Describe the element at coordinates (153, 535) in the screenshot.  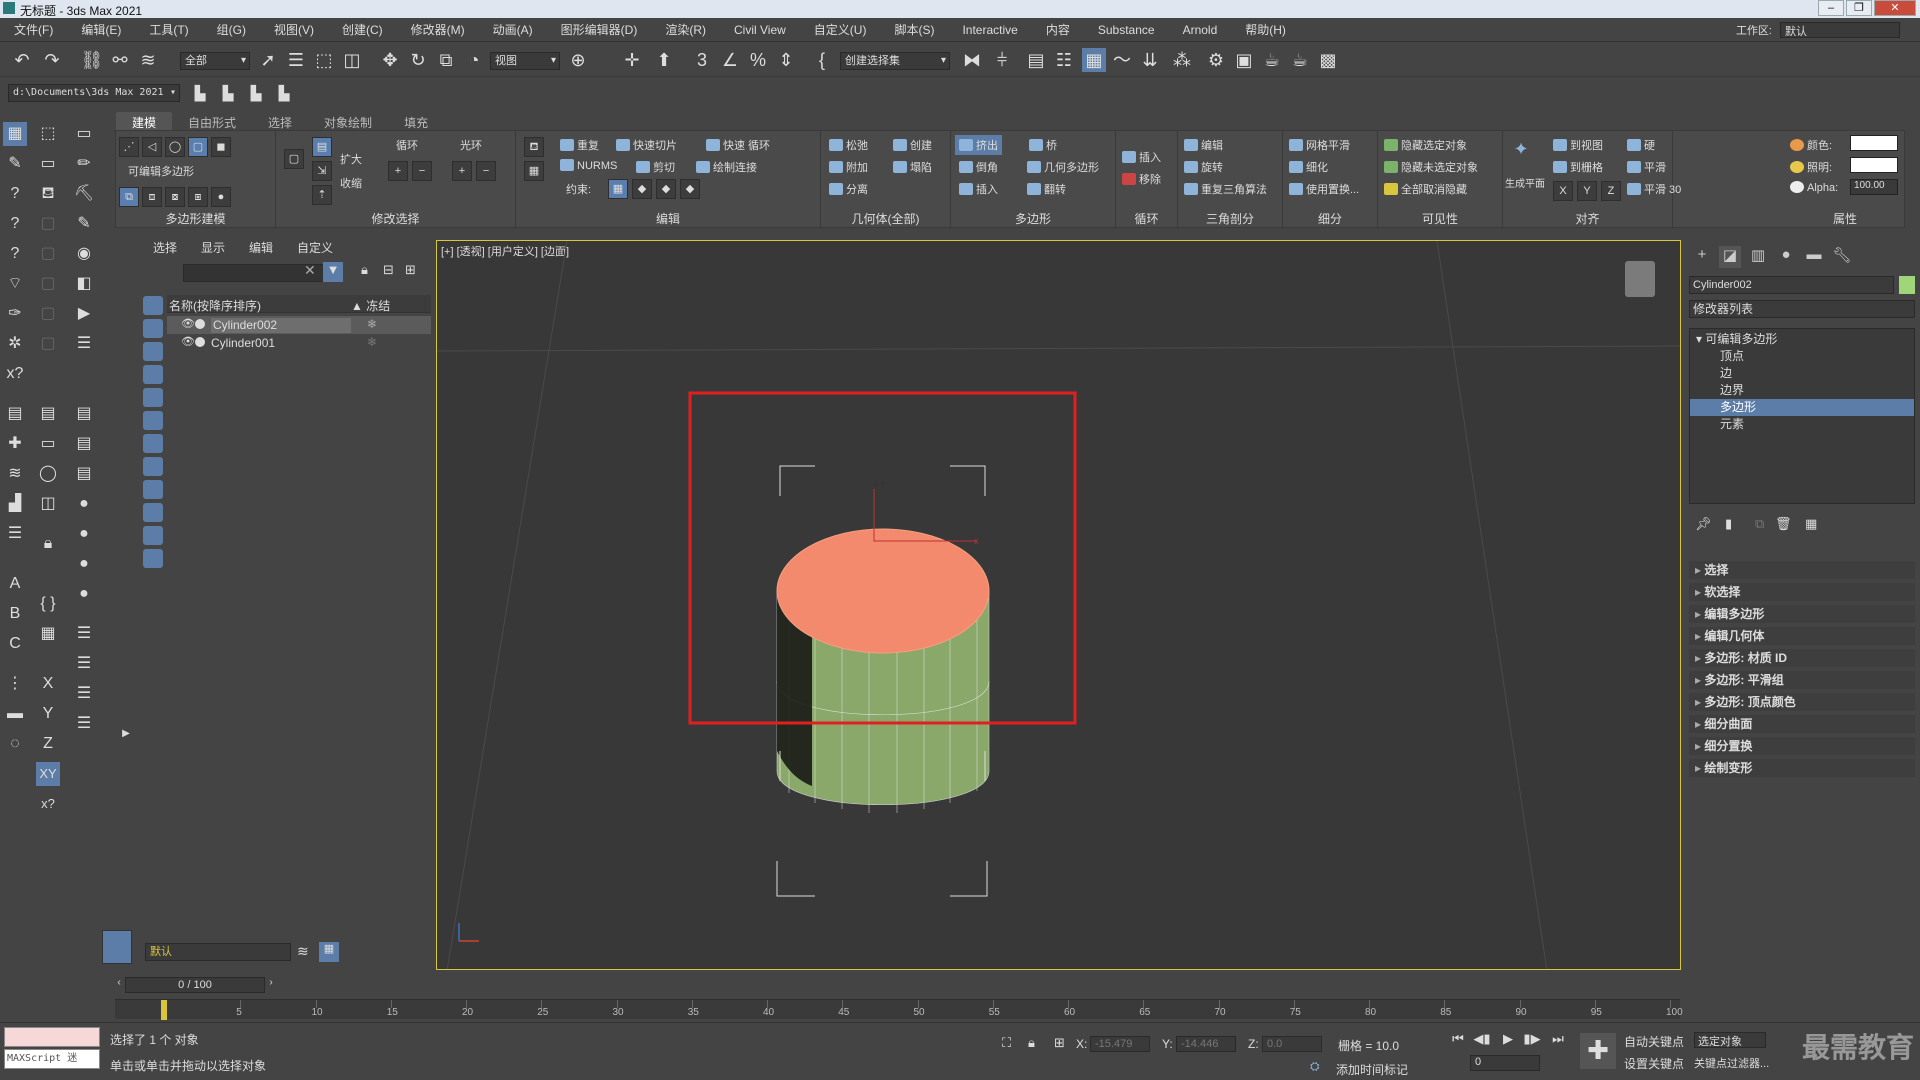
I see `filter-frozen-icon` at that location.